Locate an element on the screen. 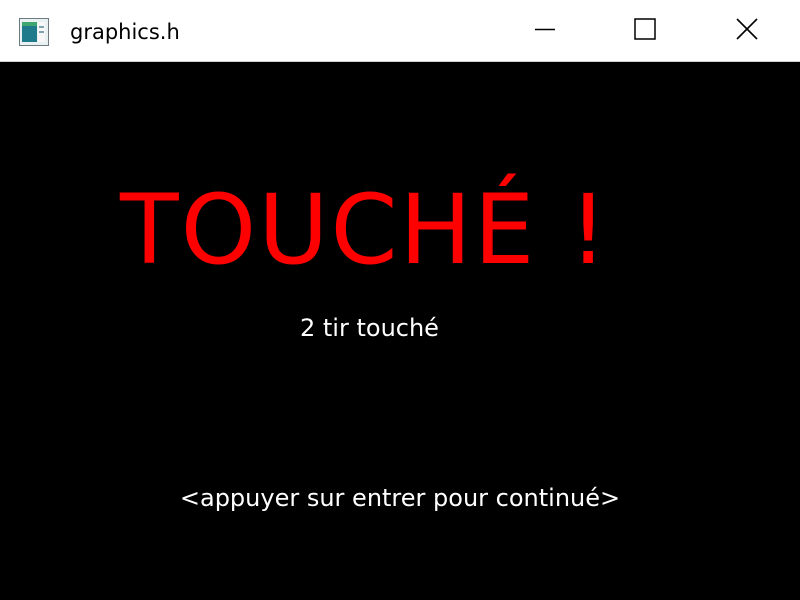 The image size is (800, 600). graphics-app-icon is located at coordinates (34, 32).